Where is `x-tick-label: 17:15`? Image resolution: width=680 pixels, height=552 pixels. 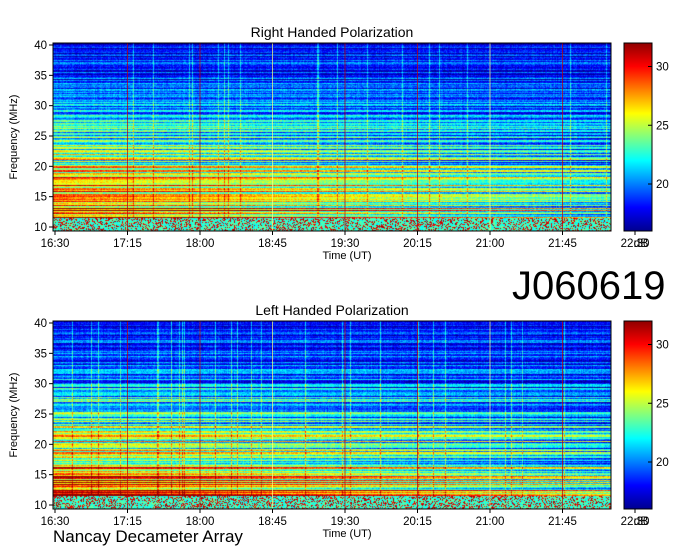
x-tick-label: 17:15 is located at coordinates (127, 244).